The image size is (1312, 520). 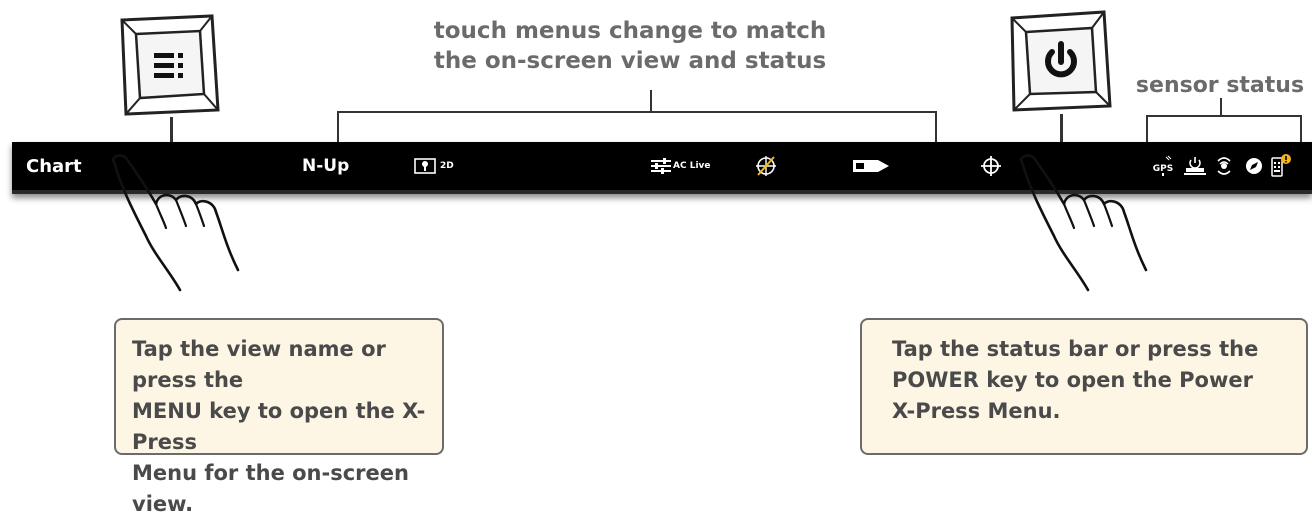 I want to click on chart-mode-button: 2D, so click(x=434, y=166).